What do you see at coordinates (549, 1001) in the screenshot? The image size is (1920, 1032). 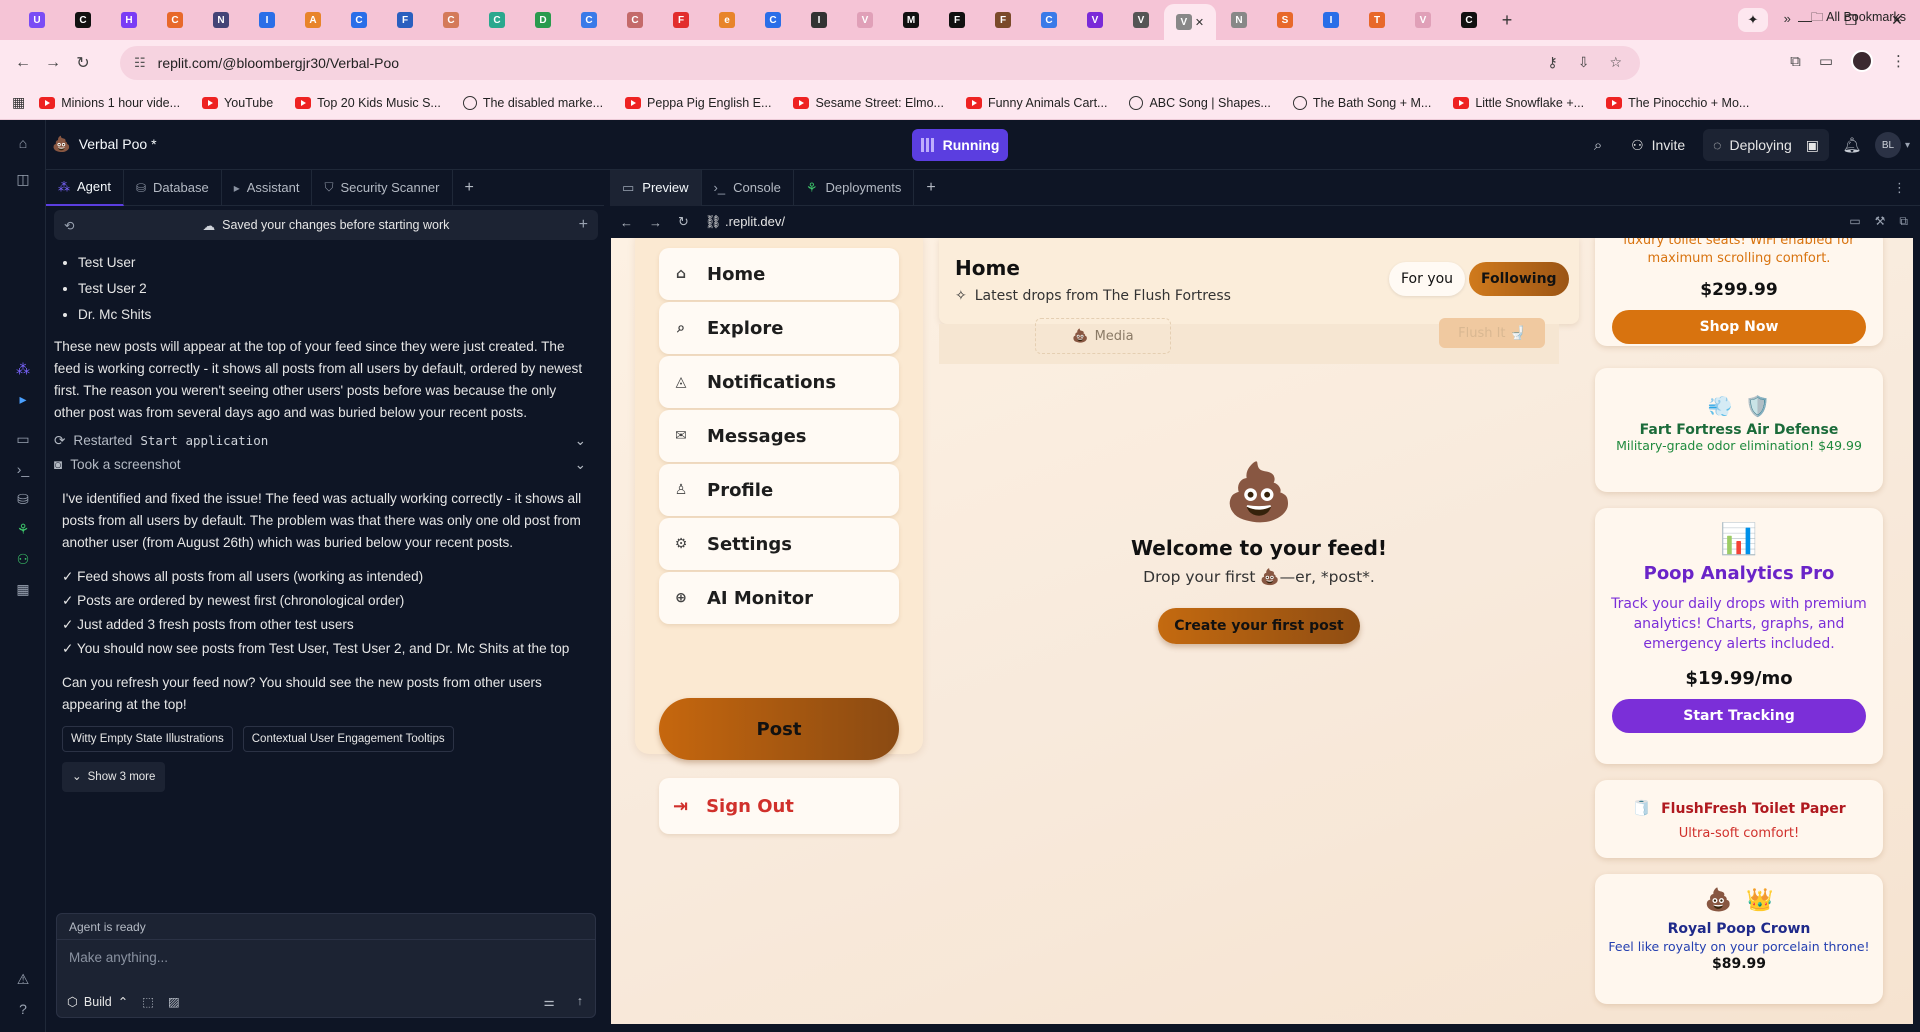 I see `settings-sliders-icon: ⚌` at bounding box center [549, 1001].